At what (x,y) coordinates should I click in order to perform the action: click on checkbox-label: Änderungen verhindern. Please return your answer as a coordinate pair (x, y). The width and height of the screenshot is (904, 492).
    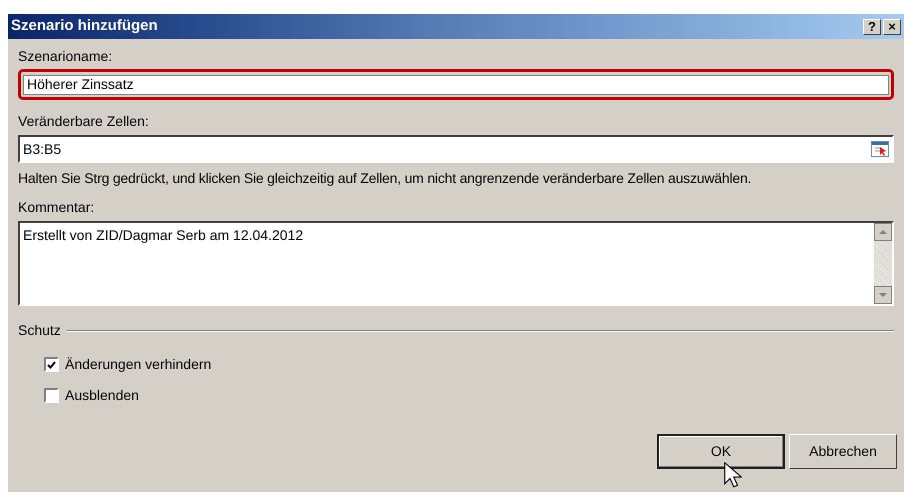
    Looking at the image, I should click on (138, 364).